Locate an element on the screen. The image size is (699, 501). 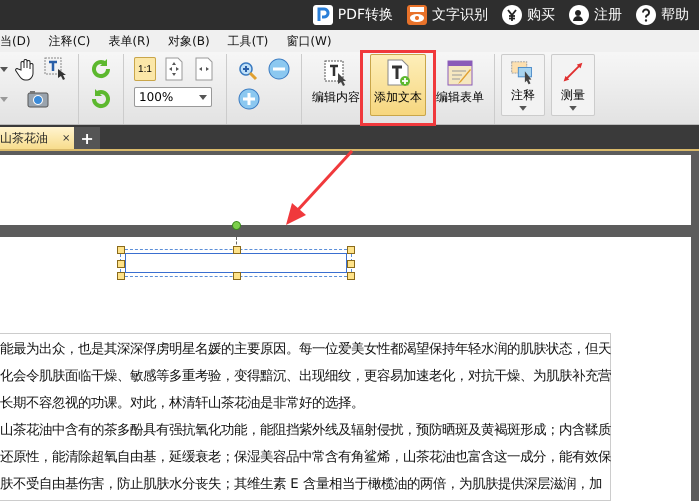
title-bar-button: PDF转换 is located at coordinates (352, 15).